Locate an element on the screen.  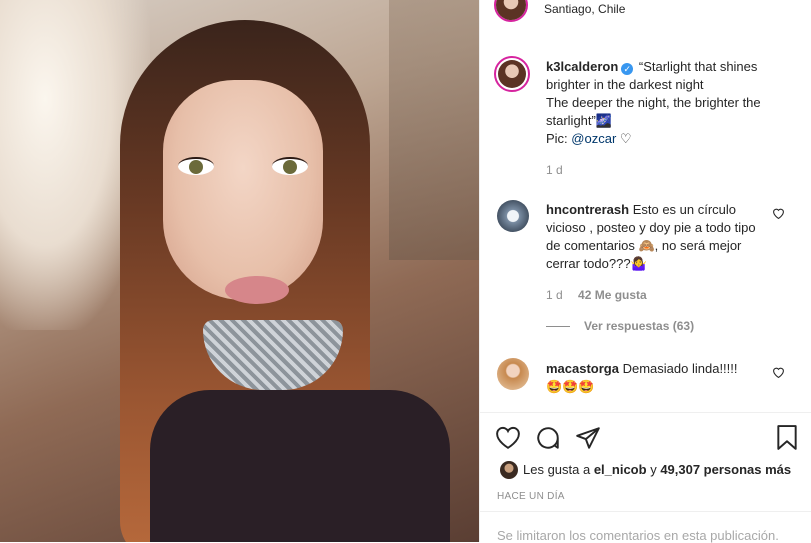
comment-time: 1 d is located at coordinates (554, 295).